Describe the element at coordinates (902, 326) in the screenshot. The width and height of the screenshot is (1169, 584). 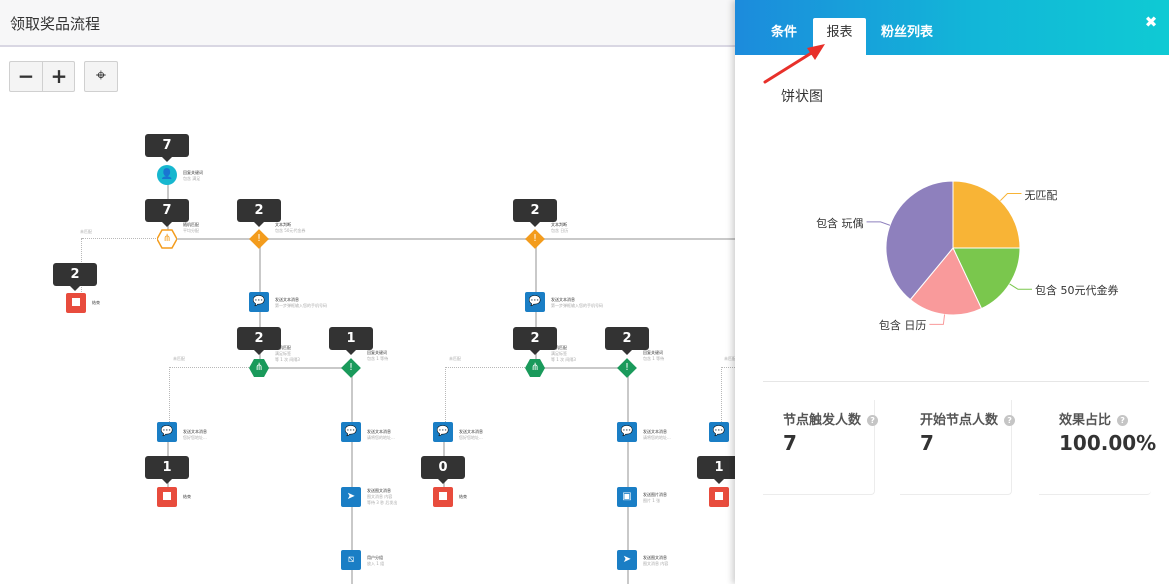
I see `pie-label-2: 包含 日历` at that location.